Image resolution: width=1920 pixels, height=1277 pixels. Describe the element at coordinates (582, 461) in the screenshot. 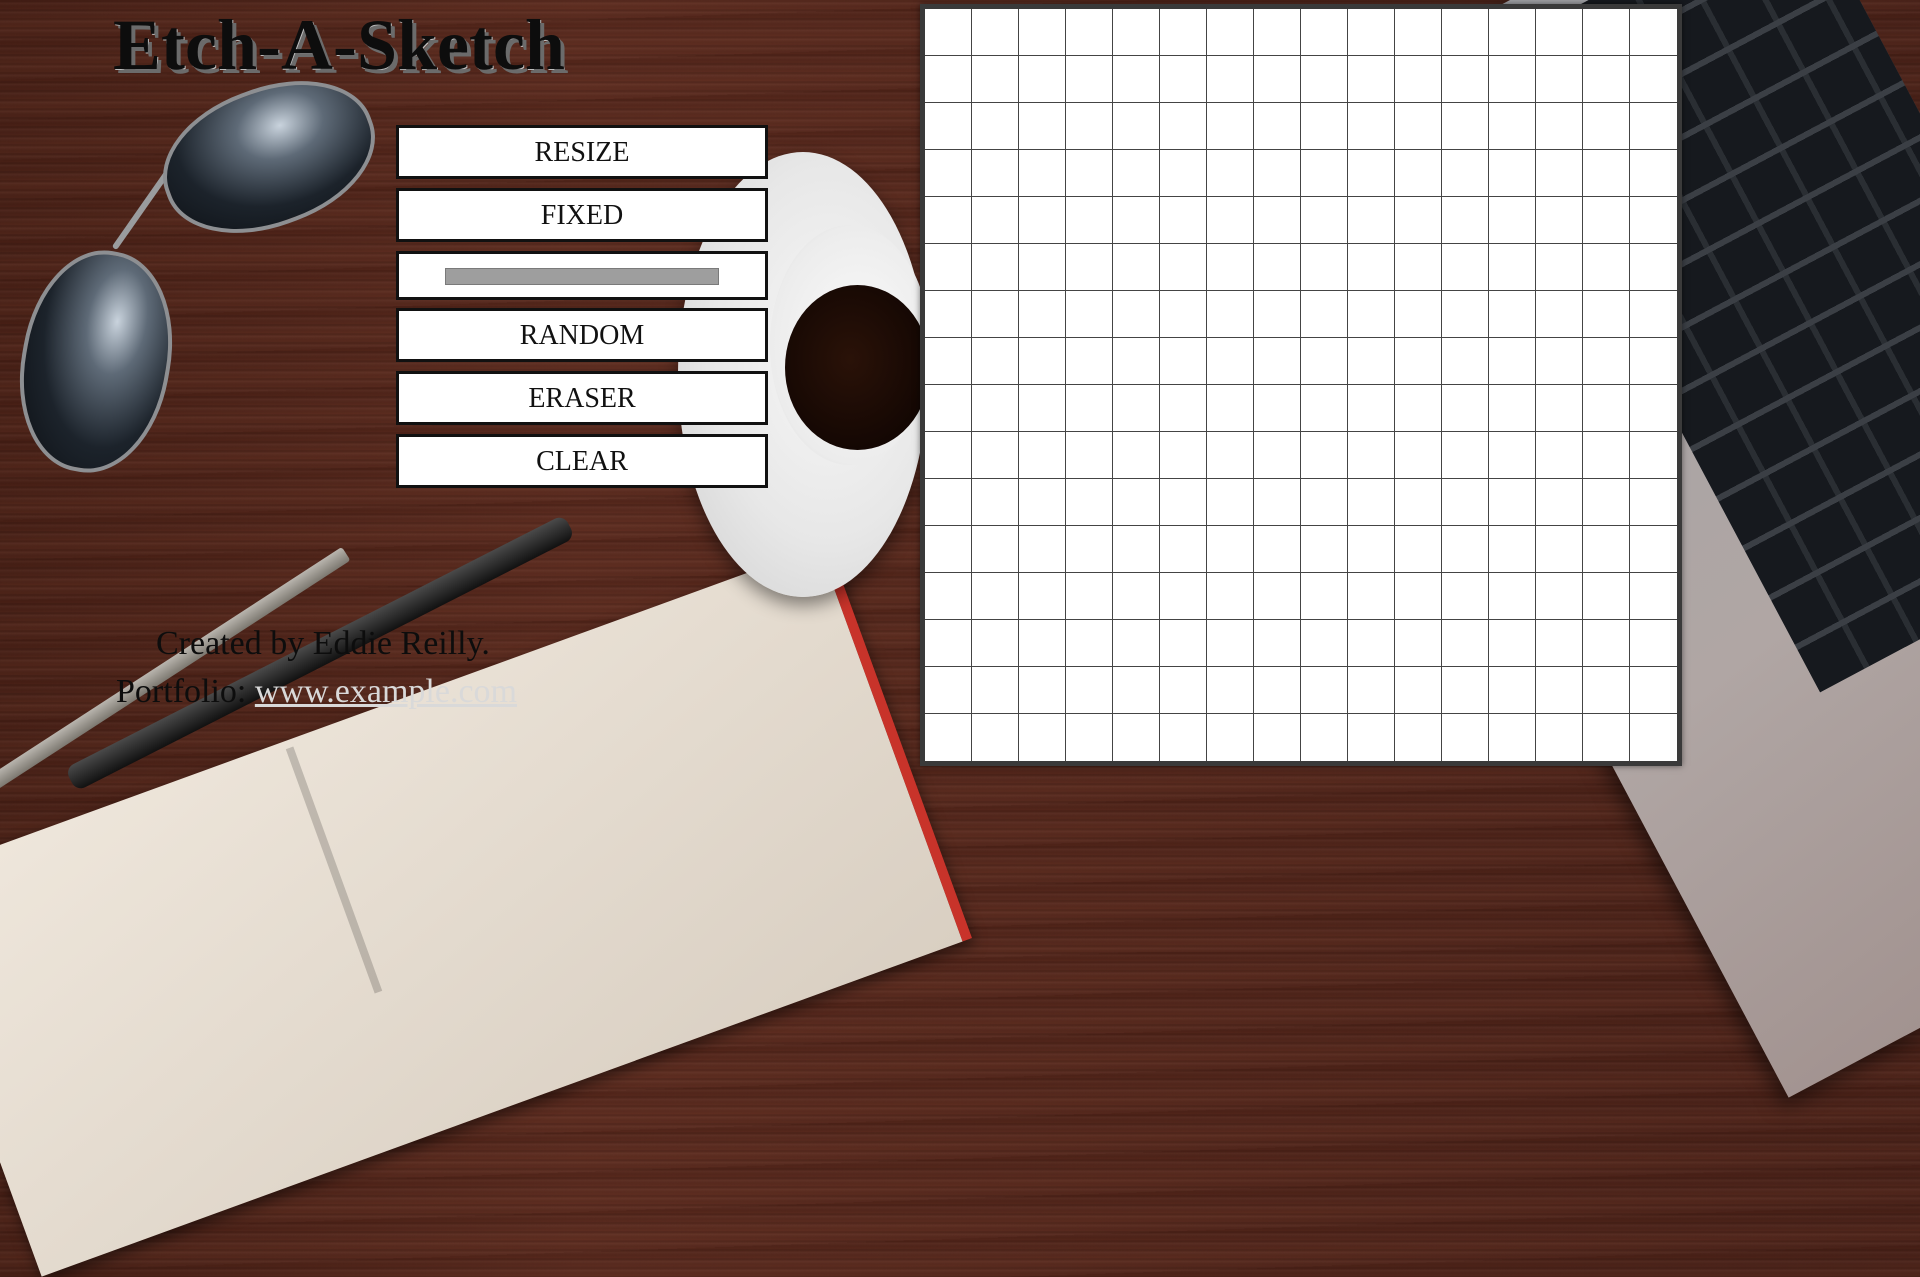

I see `clear-button: CLEAR` at that location.